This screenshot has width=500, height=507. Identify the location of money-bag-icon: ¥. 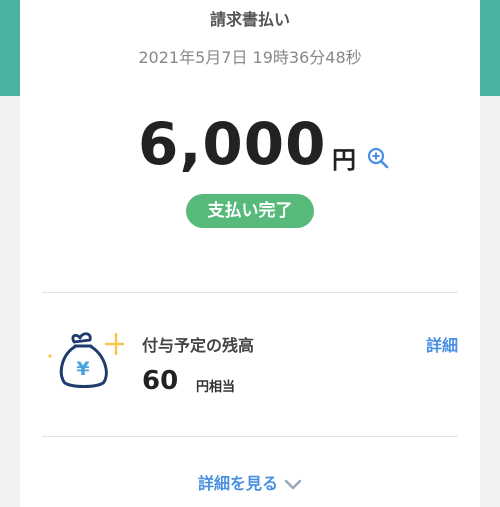
(86, 360).